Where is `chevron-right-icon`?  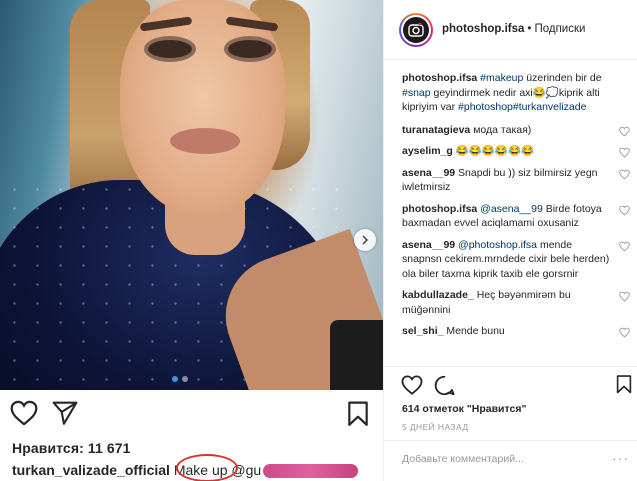 chevron-right-icon is located at coordinates (365, 240).